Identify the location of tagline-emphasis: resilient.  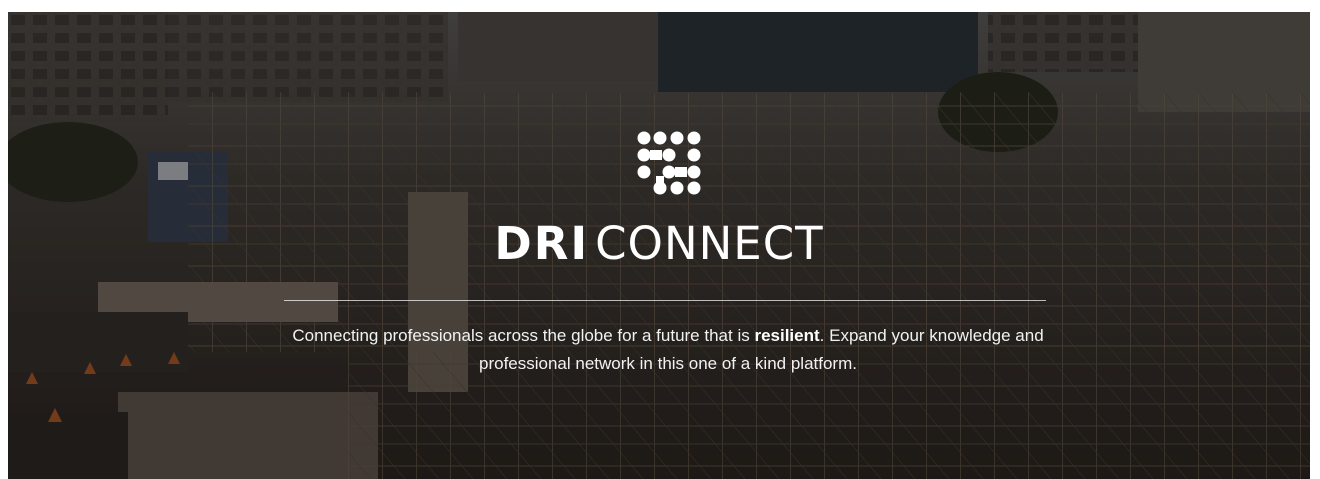
(787, 335).